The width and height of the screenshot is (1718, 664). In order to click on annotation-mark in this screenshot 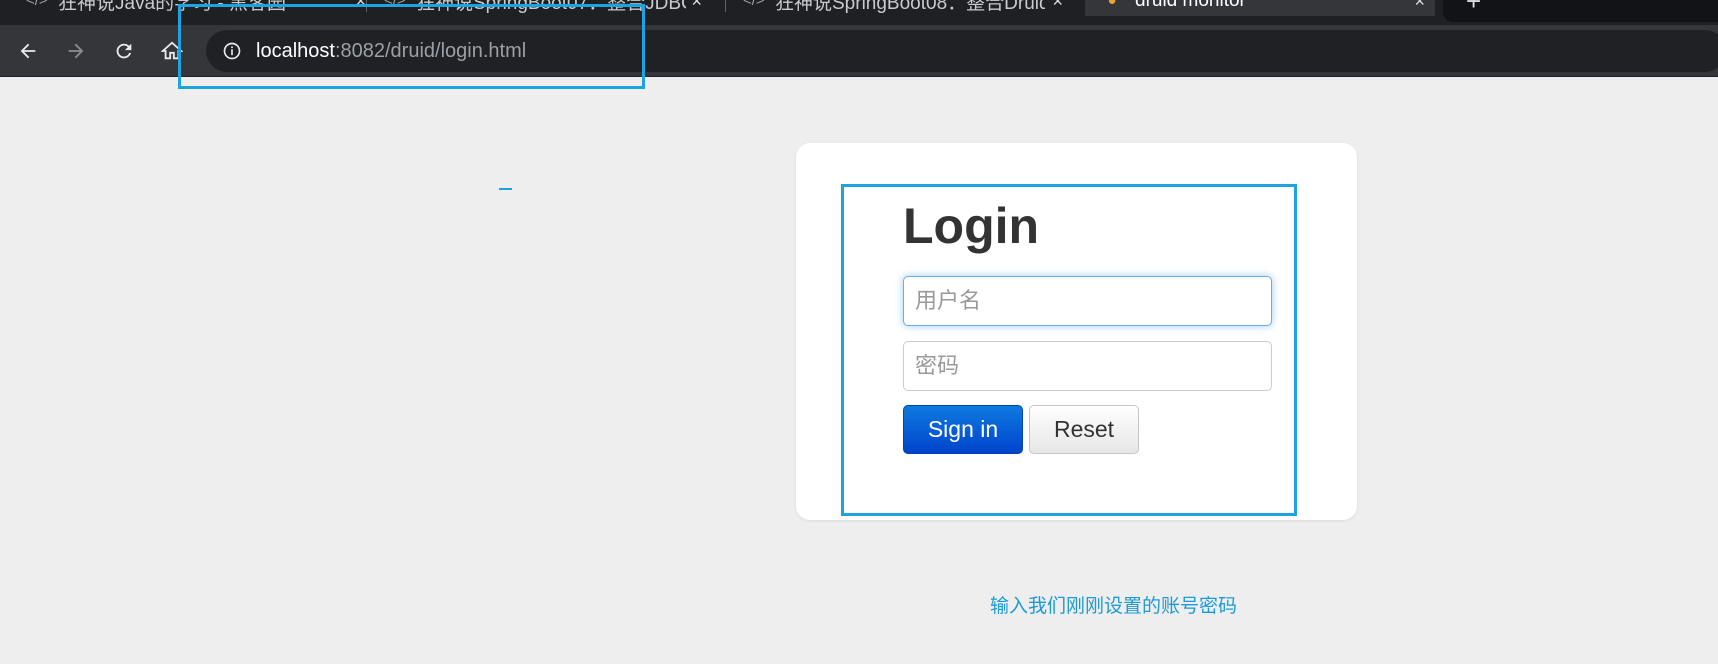, I will do `click(505, 189)`.